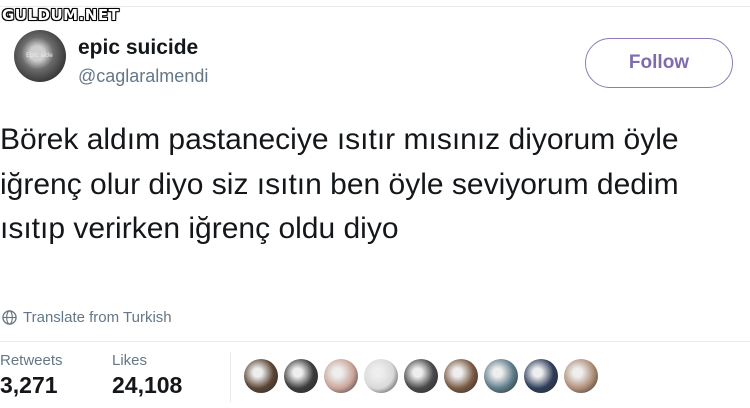 The width and height of the screenshot is (750, 408). Describe the element at coordinates (143, 76) in the screenshot. I see `user-handle: @caglaralmendi` at that location.